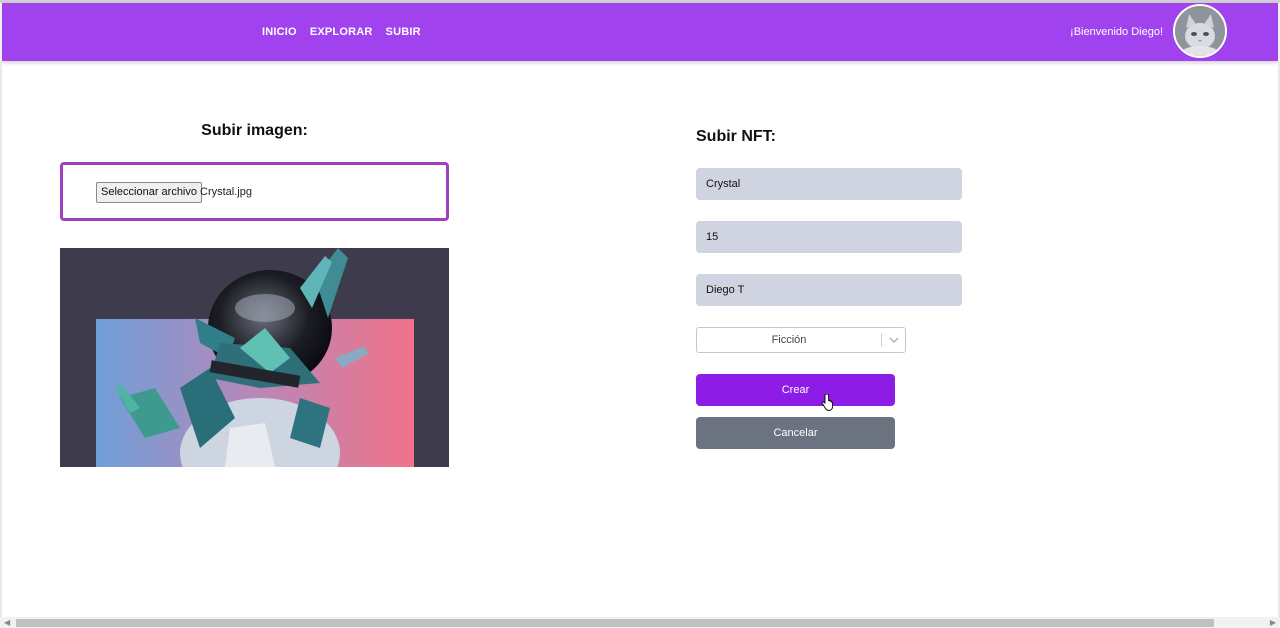 Image resolution: width=1280 pixels, height=628 pixels. What do you see at coordinates (829, 237) in the screenshot?
I see `nft-price-field: 15` at bounding box center [829, 237].